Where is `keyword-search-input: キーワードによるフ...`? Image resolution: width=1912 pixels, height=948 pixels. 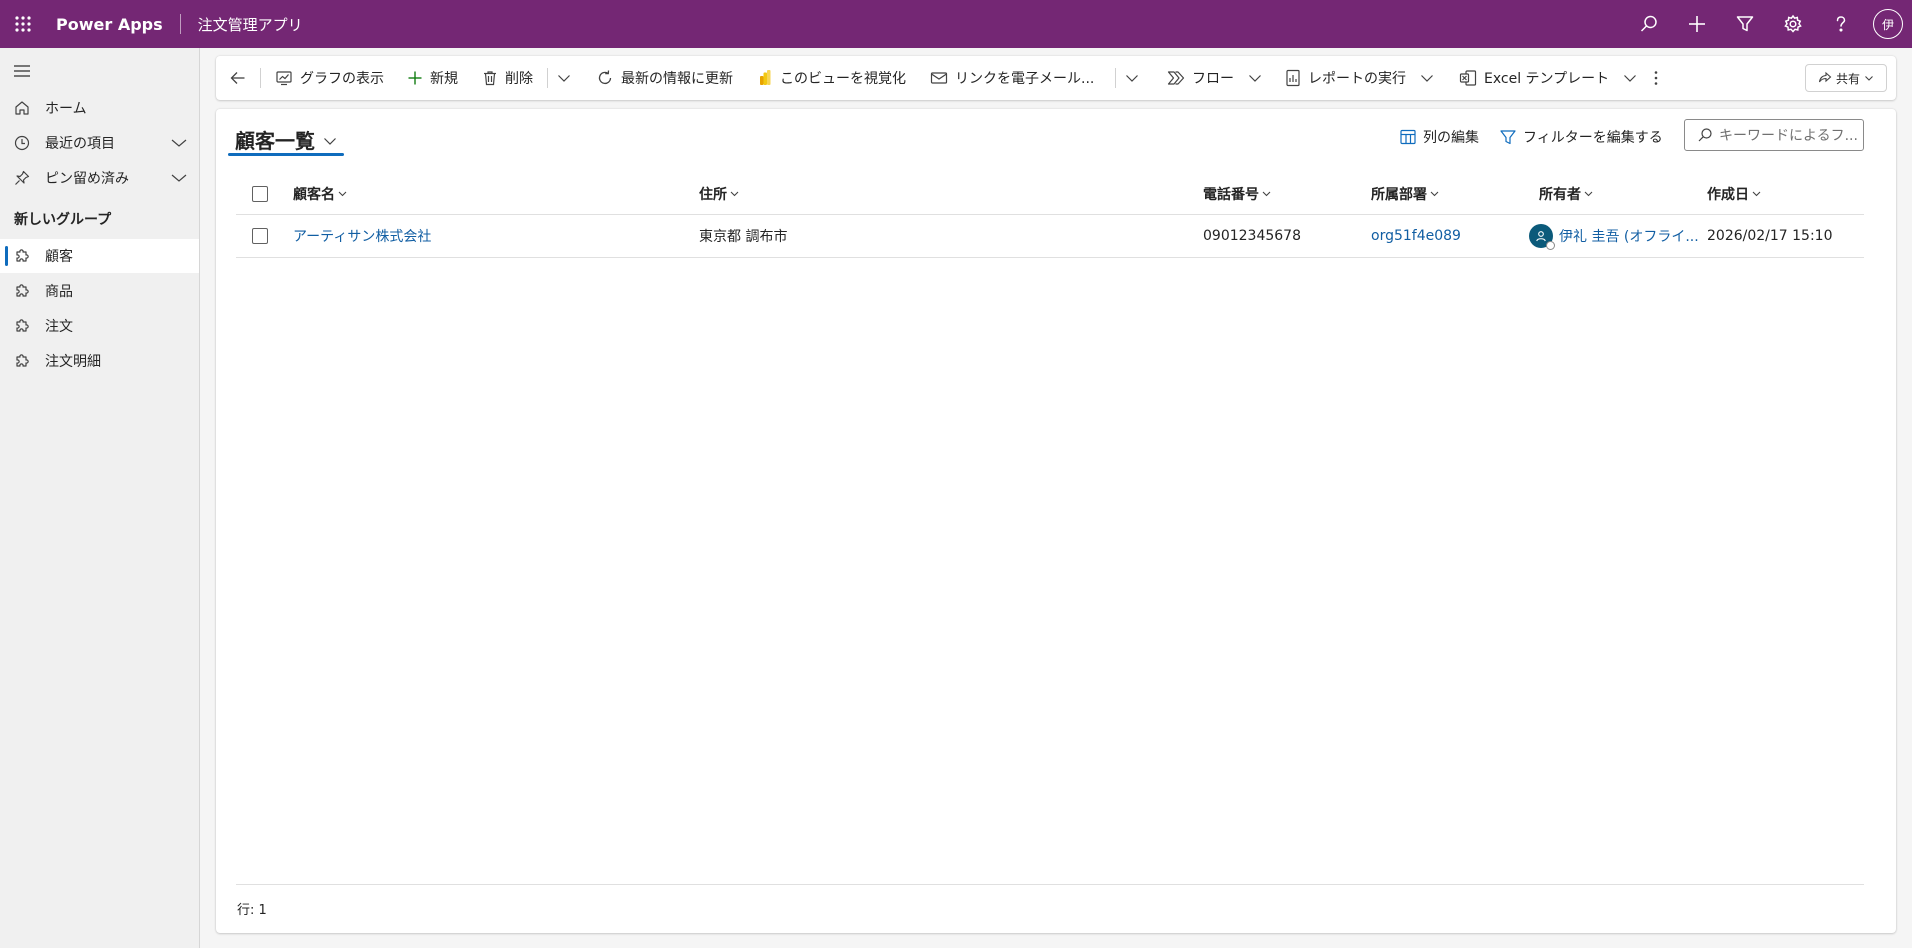 keyword-search-input: キーワードによるフ... is located at coordinates (1774, 135).